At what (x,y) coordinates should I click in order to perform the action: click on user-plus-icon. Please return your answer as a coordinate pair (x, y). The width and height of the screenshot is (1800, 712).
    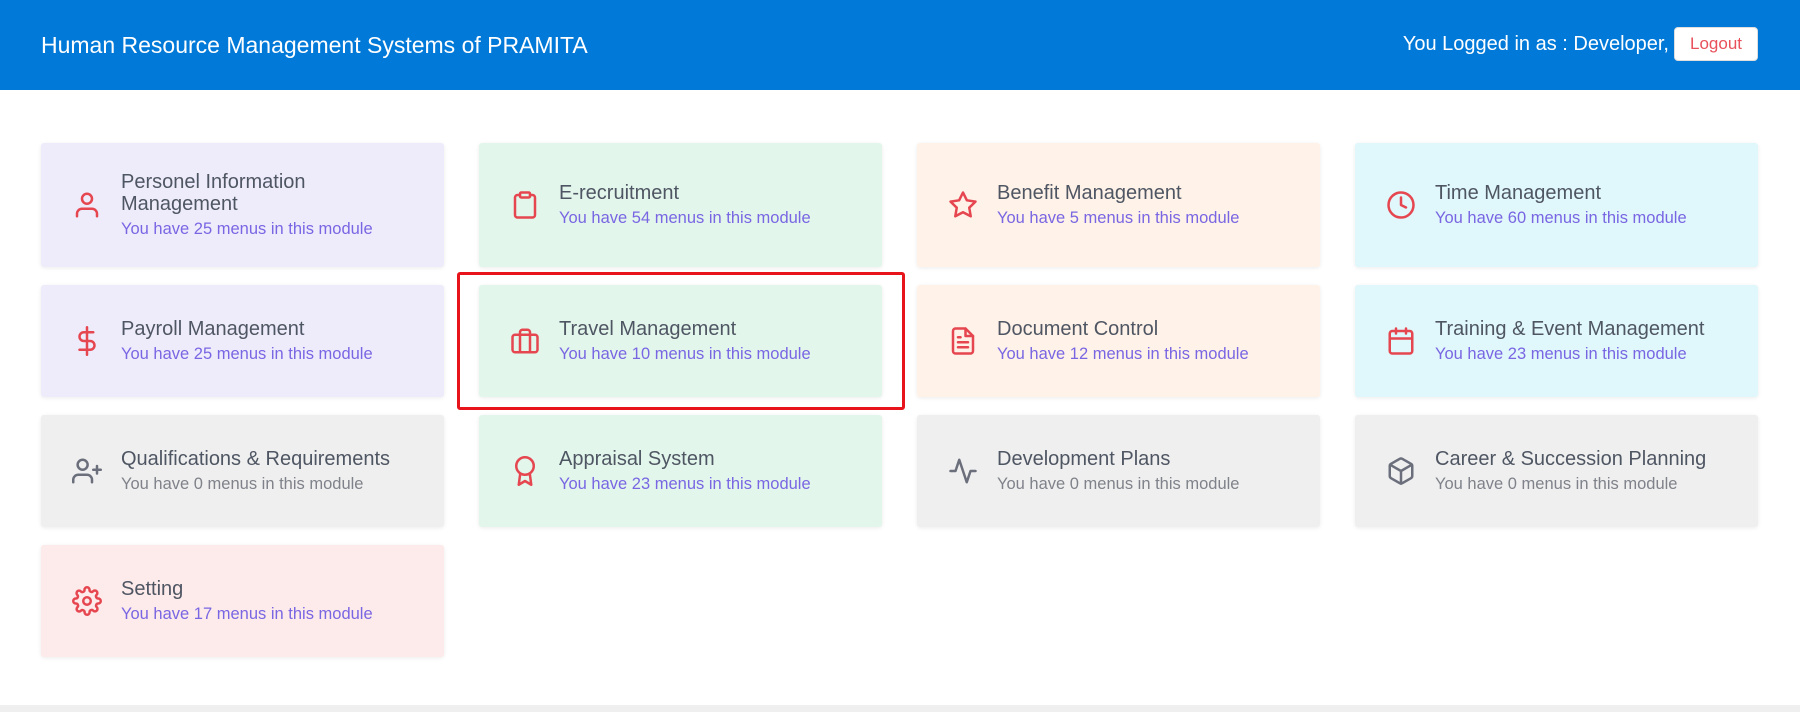
    Looking at the image, I should click on (87, 471).